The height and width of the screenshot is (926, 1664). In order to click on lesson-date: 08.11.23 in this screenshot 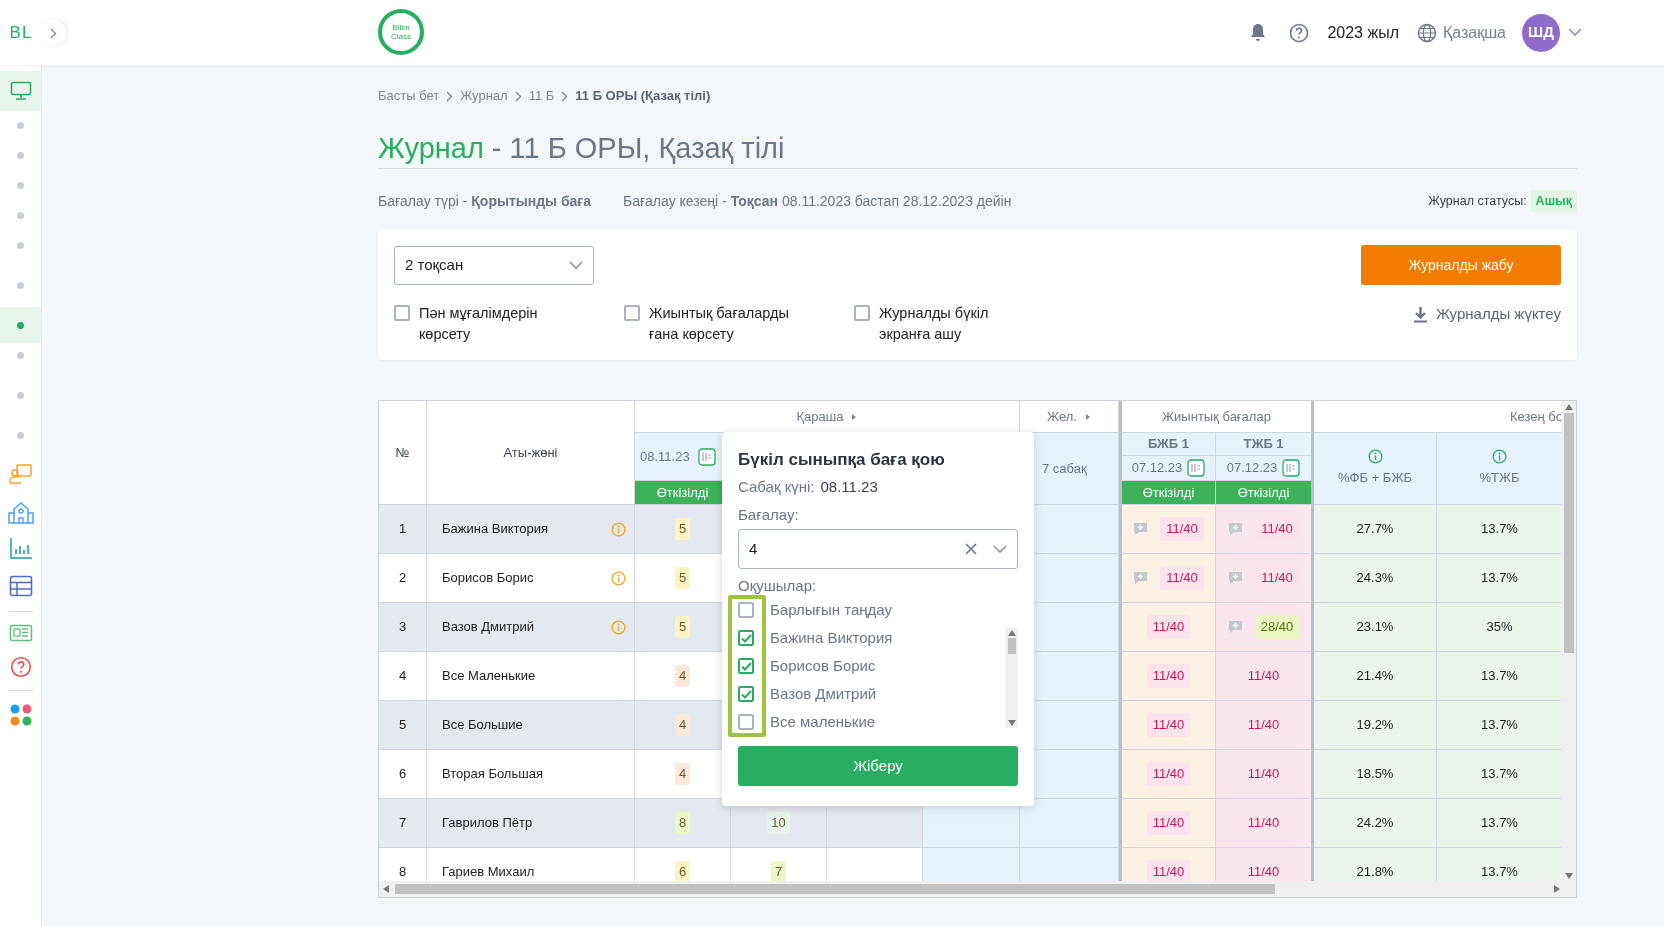, I will do `click(665, 456)`.